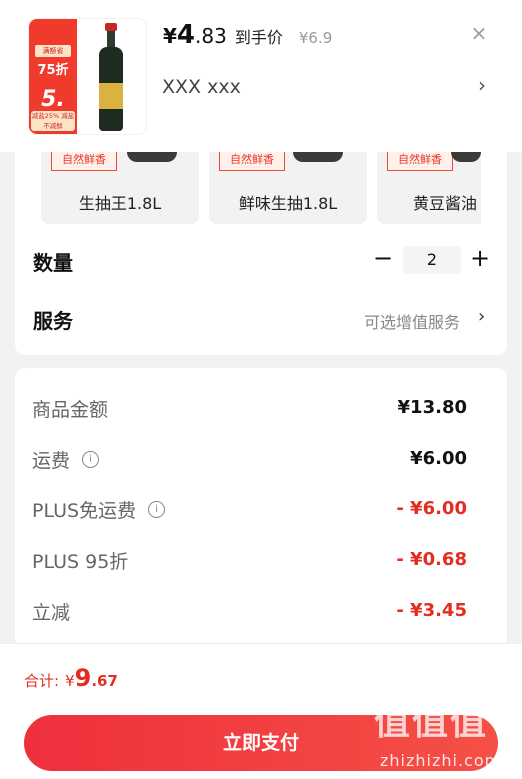  I want to click on watermark-site: zhizhizhi.com, so click(441, 760).